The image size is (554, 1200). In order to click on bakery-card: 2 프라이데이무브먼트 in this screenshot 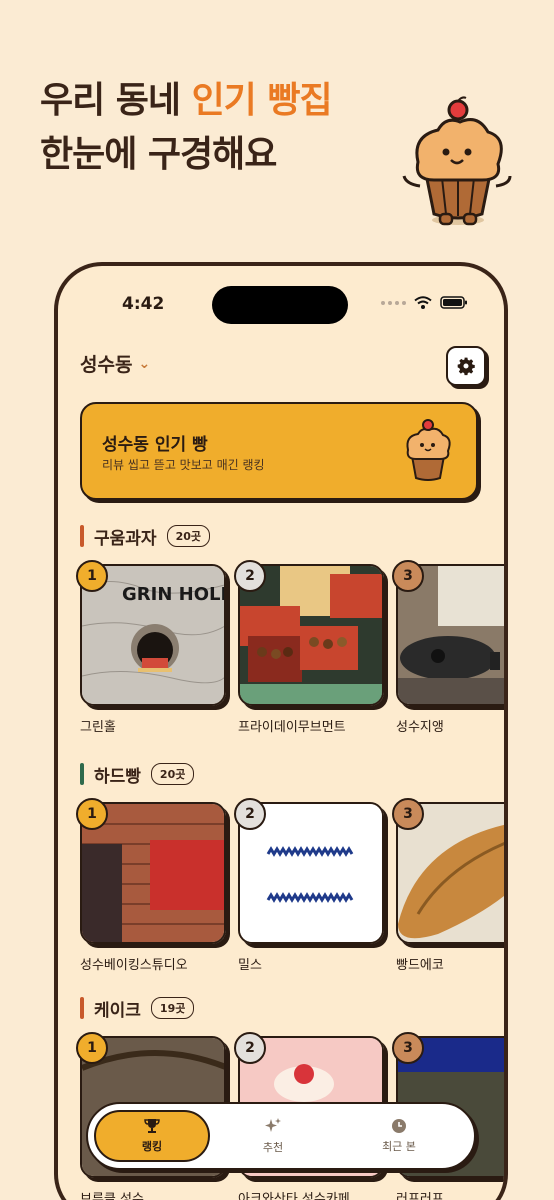, I will do `click(309, 647)`.